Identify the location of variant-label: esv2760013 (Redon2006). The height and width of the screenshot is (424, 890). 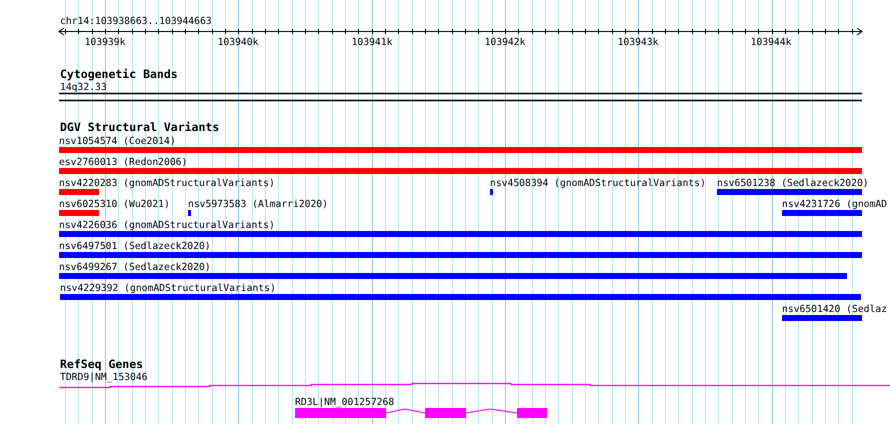
(123, 162).